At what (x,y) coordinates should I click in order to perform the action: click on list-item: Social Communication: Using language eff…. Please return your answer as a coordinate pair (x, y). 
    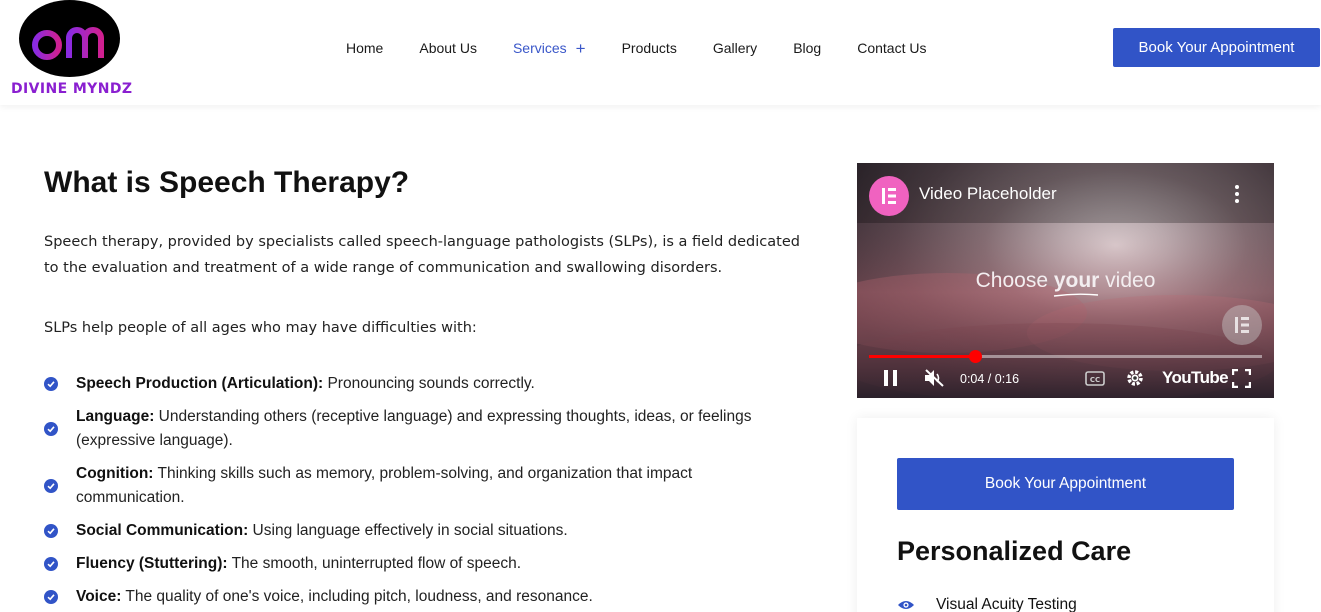
    Looking at the image, I should click on (424, 531).